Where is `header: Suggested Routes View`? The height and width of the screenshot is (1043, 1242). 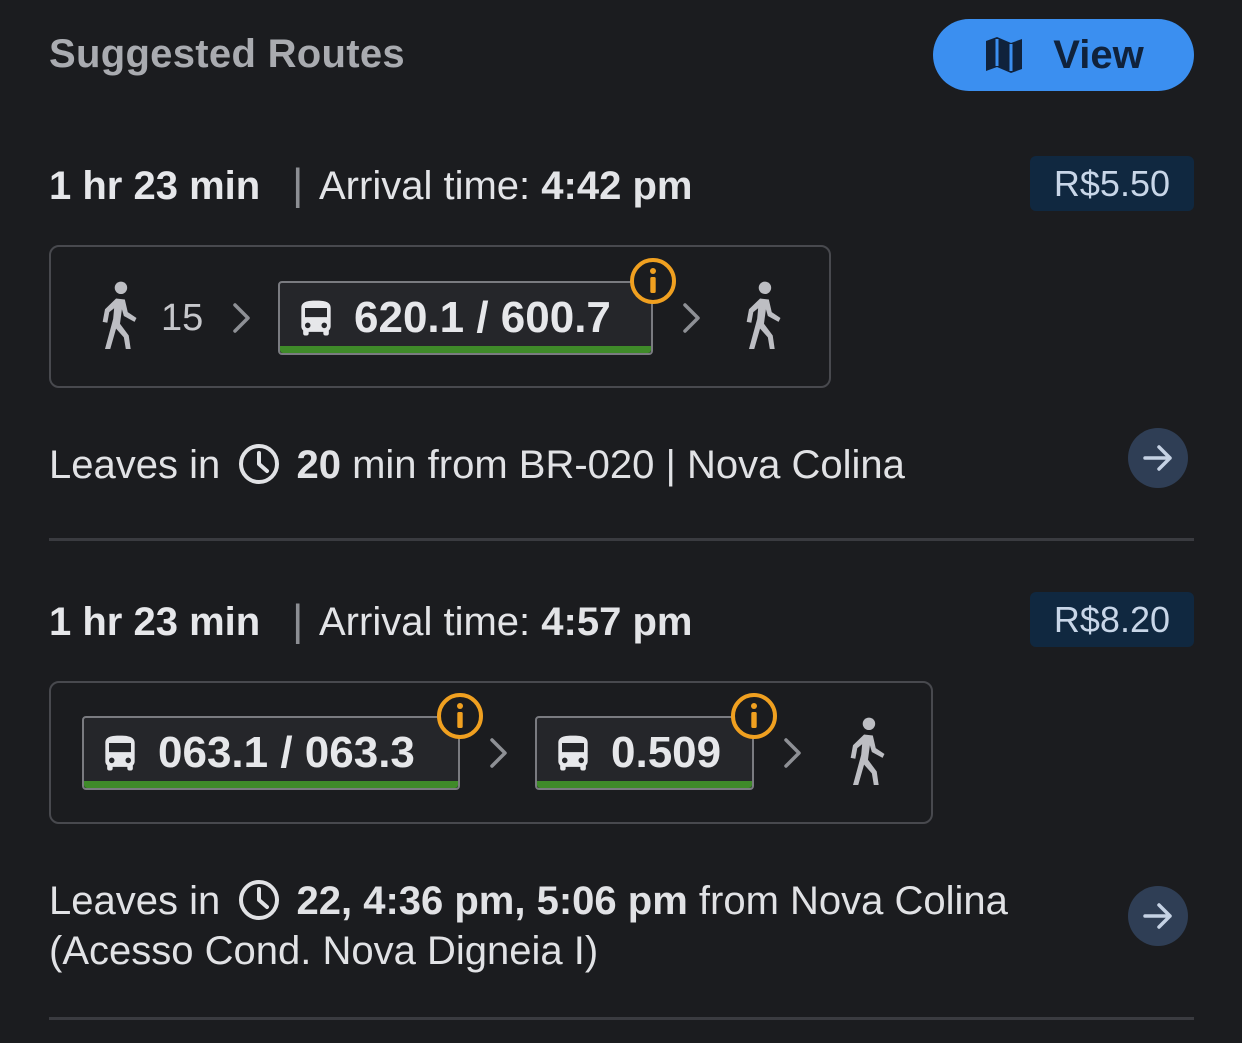 header: Suggested Routes View is located at coordinates (621, 55).